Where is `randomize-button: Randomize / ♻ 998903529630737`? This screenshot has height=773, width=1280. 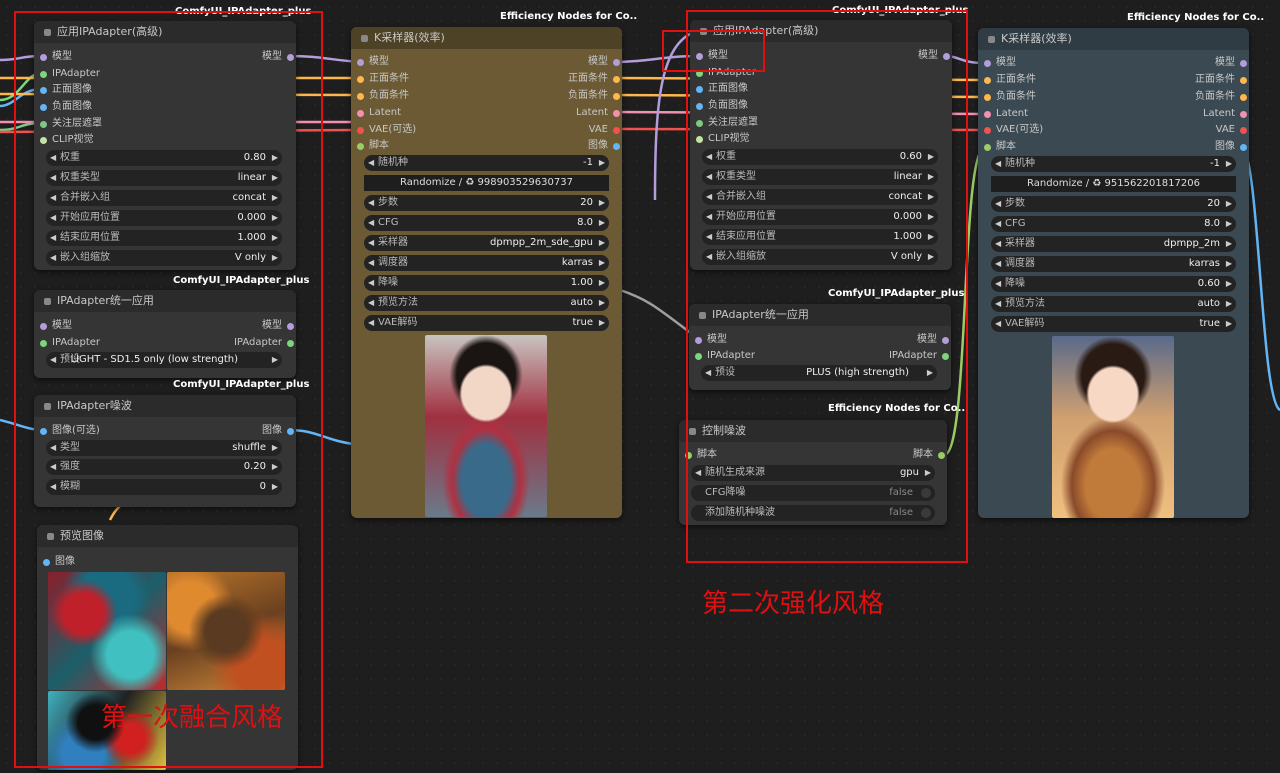 randomize-button: Randomize / ♻ 998903529630737 is located at coordinates (486, 183).